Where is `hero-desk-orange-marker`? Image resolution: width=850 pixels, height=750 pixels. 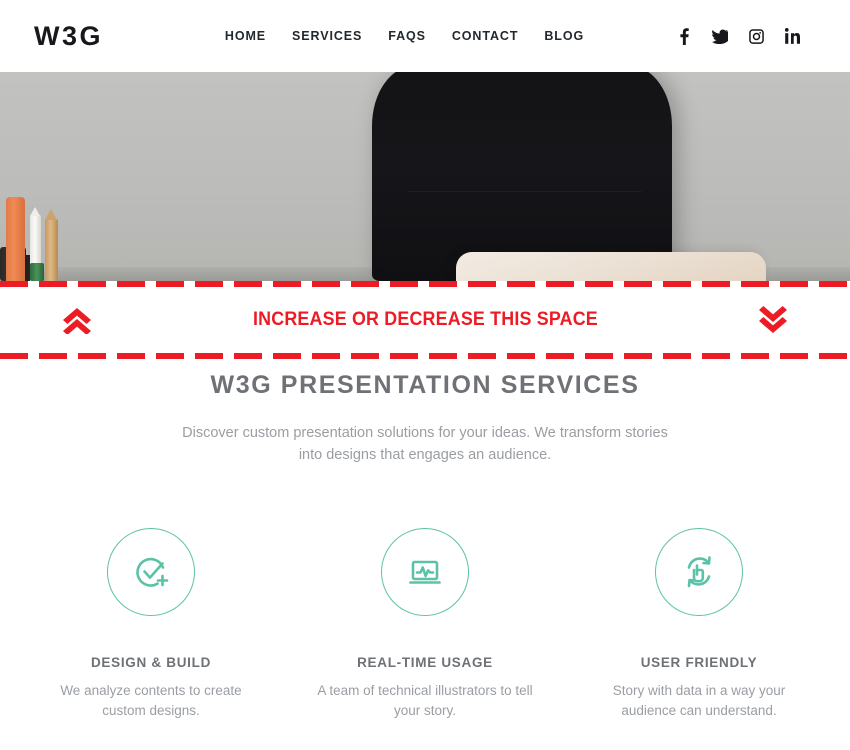 hero-desk-orange-marker is located at coordinates (15, 239).